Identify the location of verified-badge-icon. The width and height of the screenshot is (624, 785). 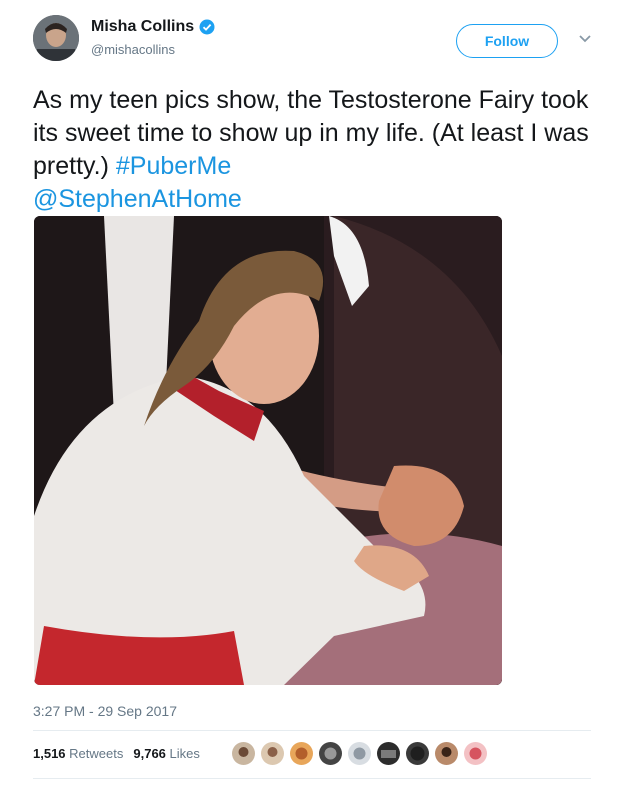
(207, 27).